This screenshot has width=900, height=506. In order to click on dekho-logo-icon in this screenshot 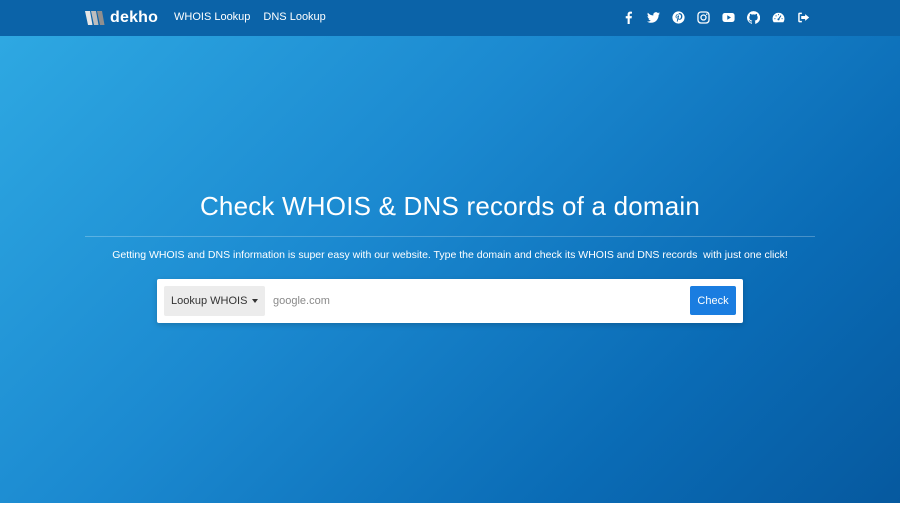, I will do `click(95, 18)`.